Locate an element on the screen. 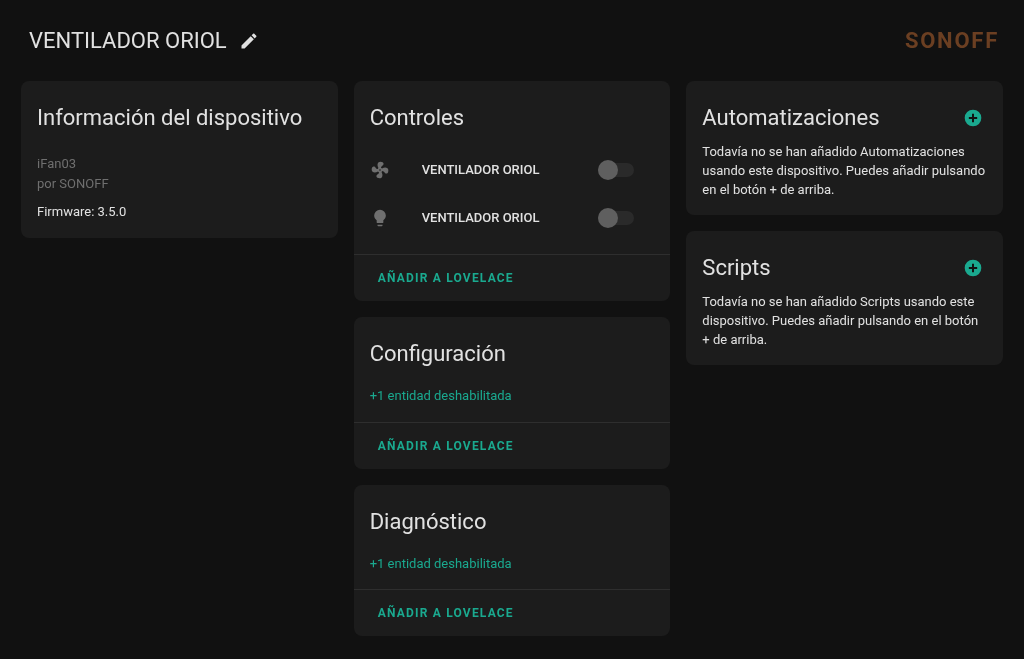 This screenshot has width=1024, height=659. card-title: Scripts is located at coordinates (736, 268).